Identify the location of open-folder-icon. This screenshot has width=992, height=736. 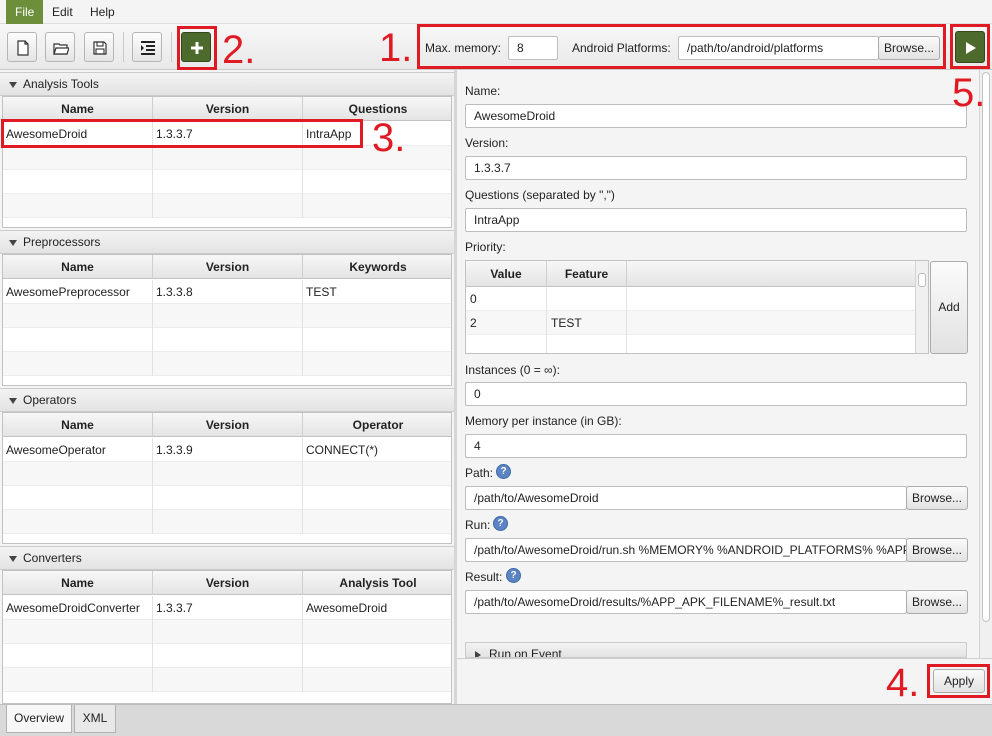
(61, 49).